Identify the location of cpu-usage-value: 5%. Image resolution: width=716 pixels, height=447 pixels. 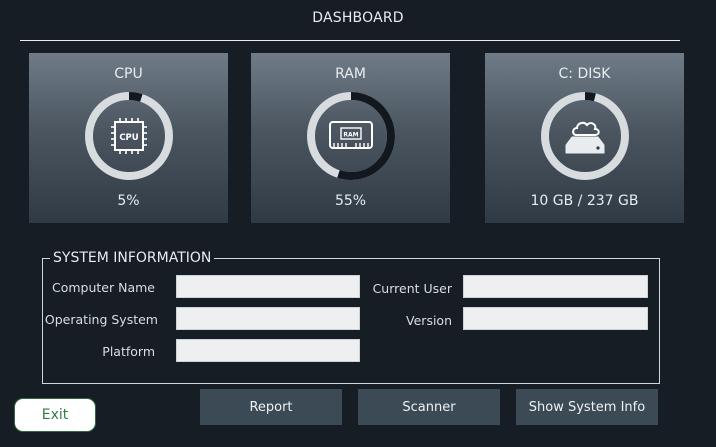
(128, 201).